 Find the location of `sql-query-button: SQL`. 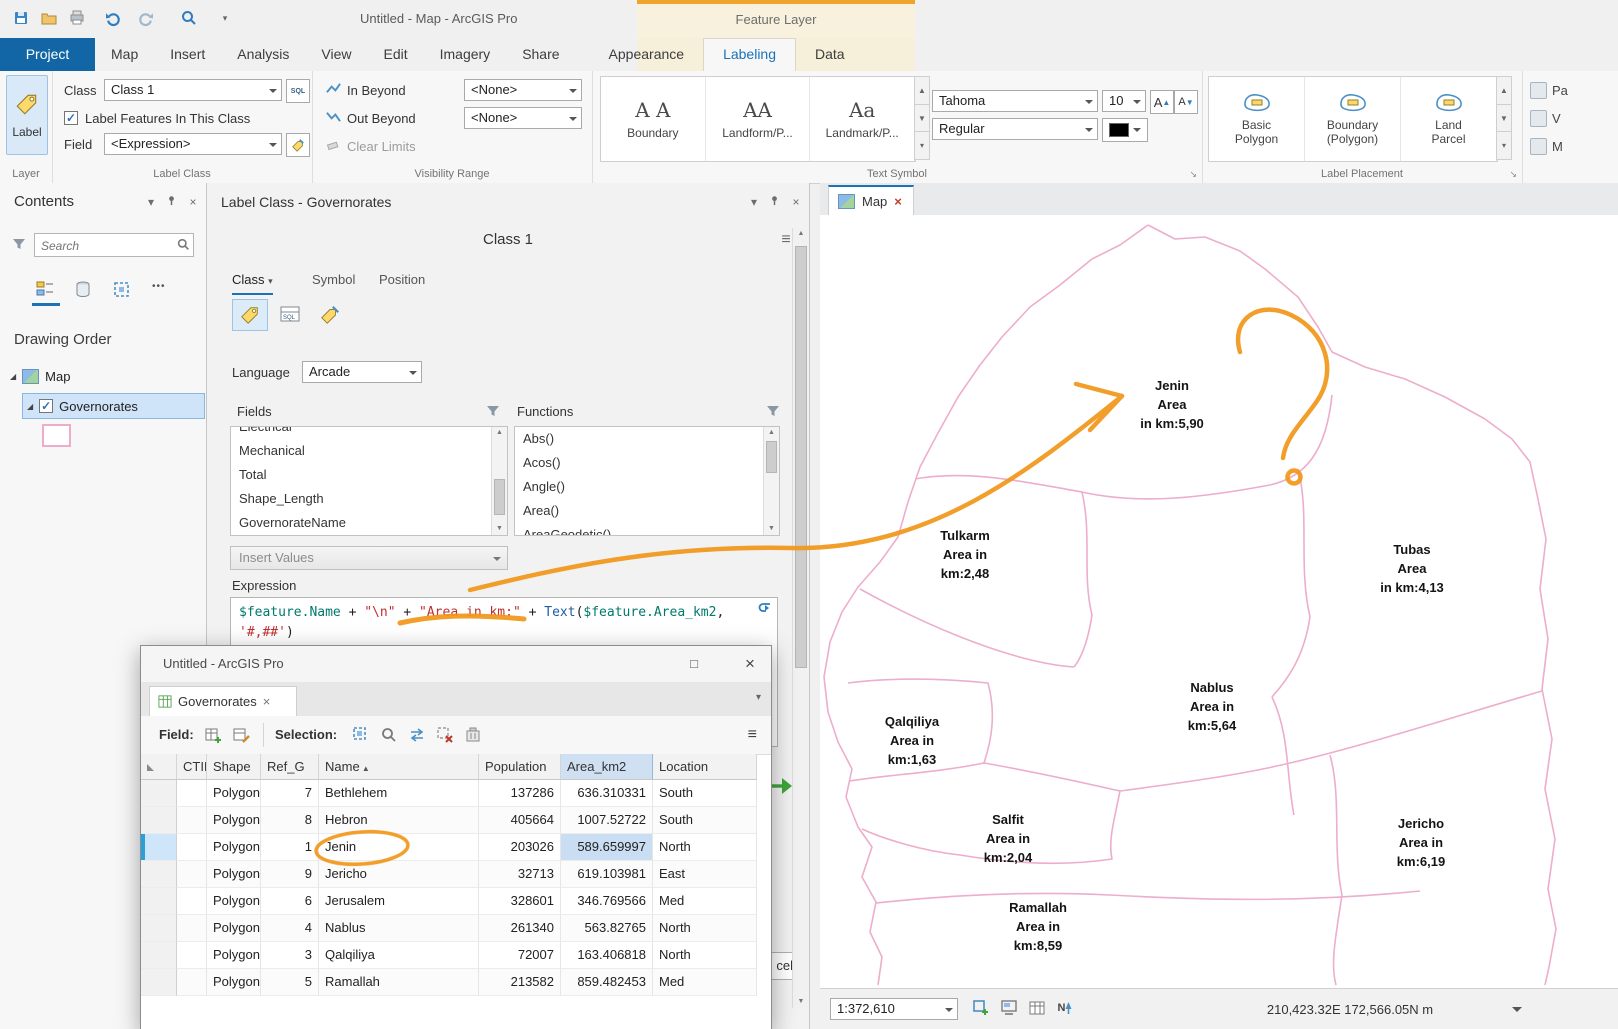

sql-query-button: SQL is located at coordinates (298, 91).